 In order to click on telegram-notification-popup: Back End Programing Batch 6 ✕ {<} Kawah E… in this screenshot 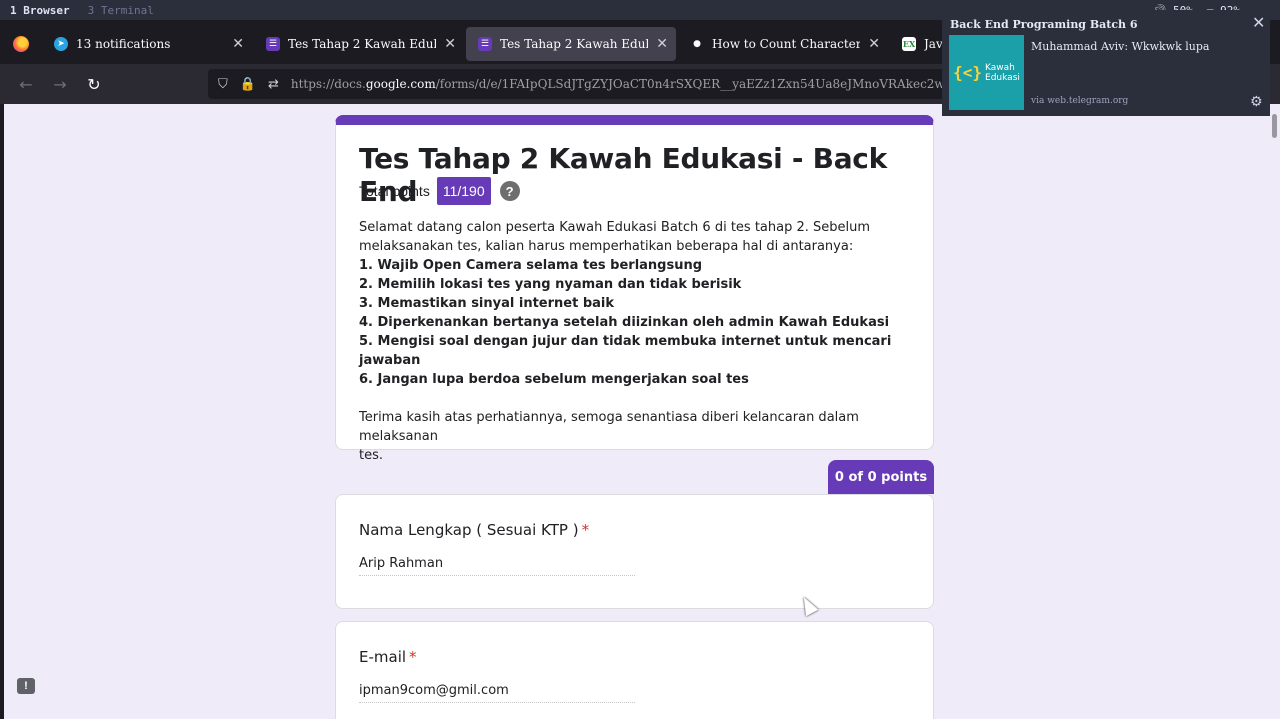, I will do `click(1106, 63)`.